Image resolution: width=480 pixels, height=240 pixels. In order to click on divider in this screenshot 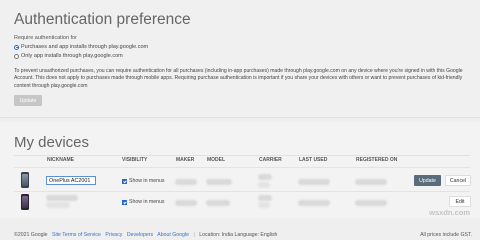, I will do `click(242, 155)`.